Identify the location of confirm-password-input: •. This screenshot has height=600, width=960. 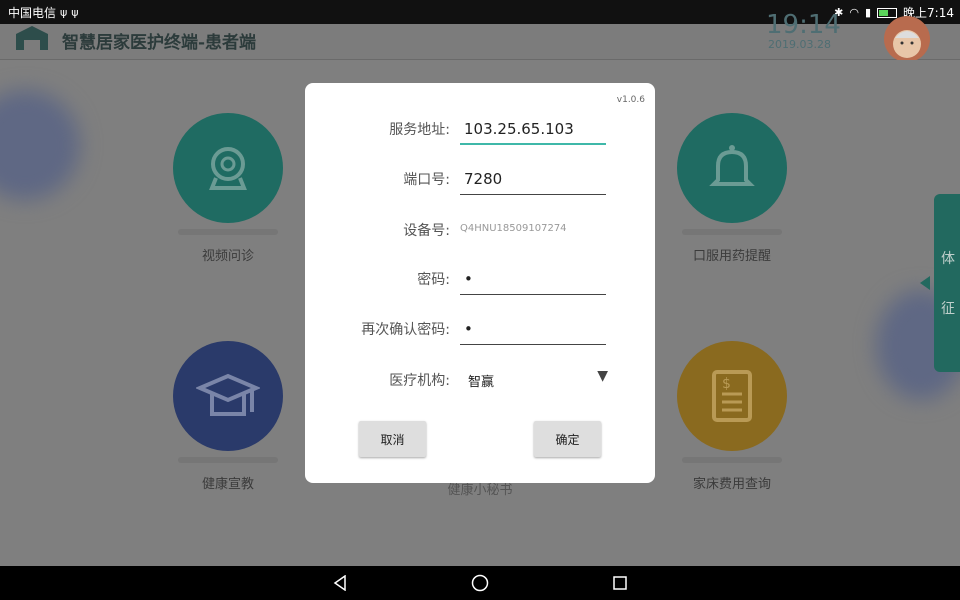
(533, 331).